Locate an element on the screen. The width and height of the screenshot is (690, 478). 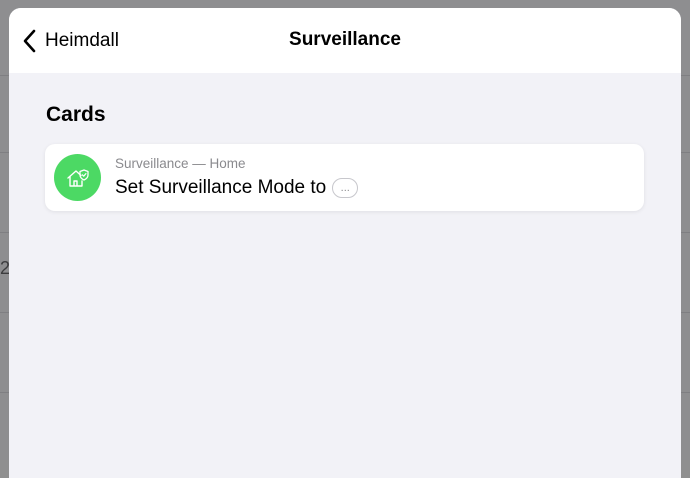
home-shield-icon is located at coordinates (77, 177).